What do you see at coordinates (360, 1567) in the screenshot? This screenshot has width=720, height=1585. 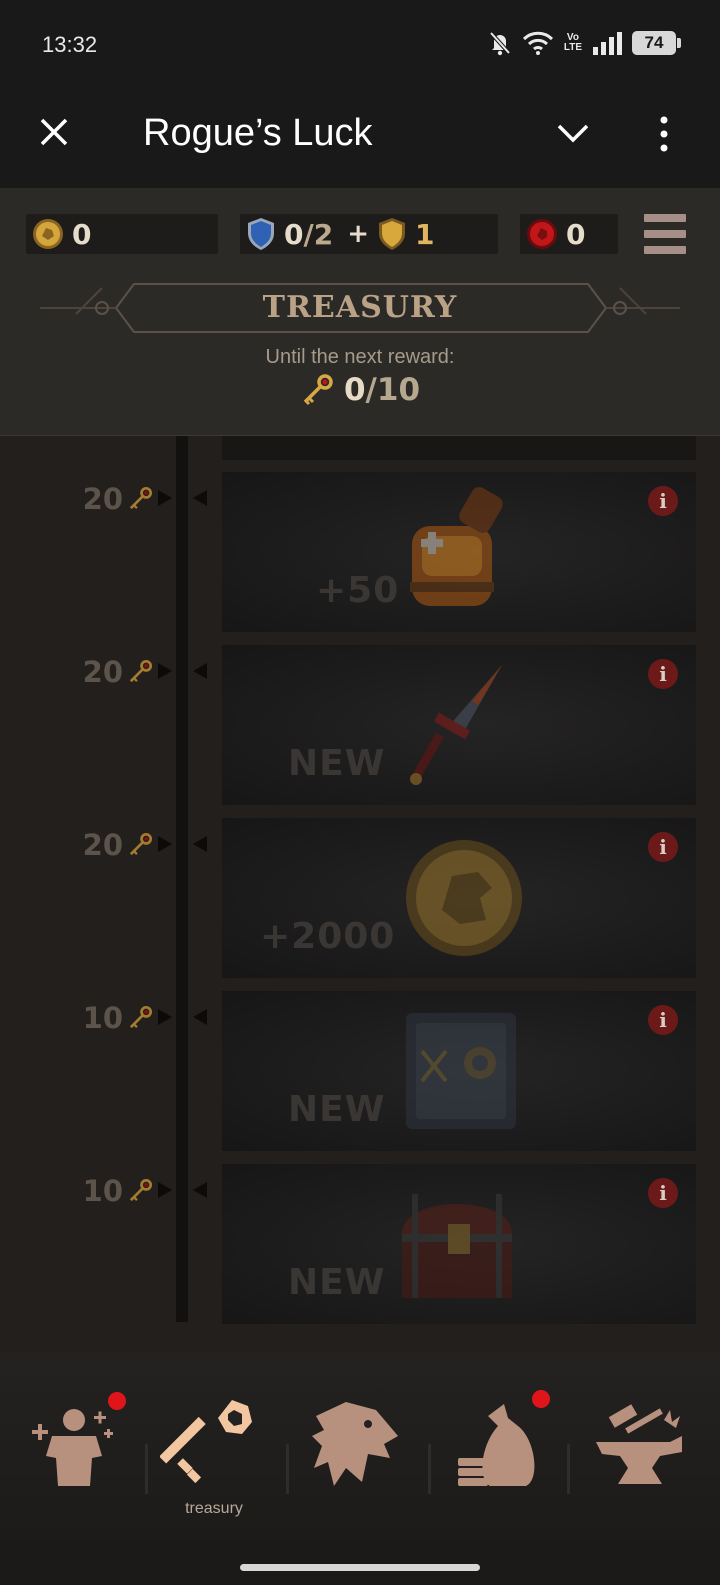 I see `gesture-bar` at bounding box center [360, 1567].